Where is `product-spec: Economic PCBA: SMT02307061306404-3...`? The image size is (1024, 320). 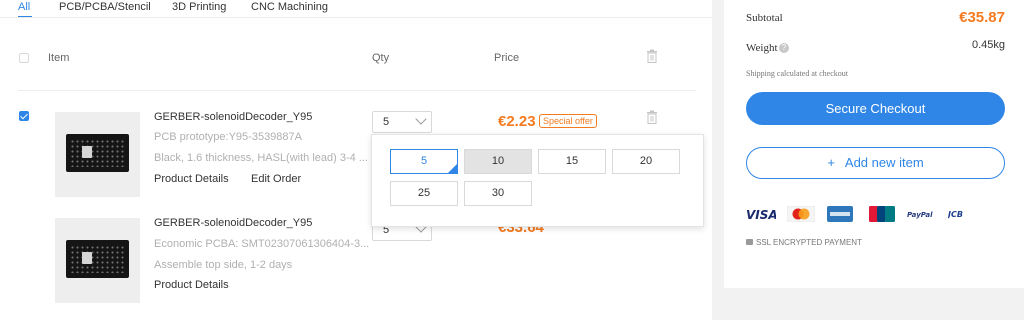
product-spec: Economic PCBA: SMT02307061306404-3... is located at coordinates (262, 244).